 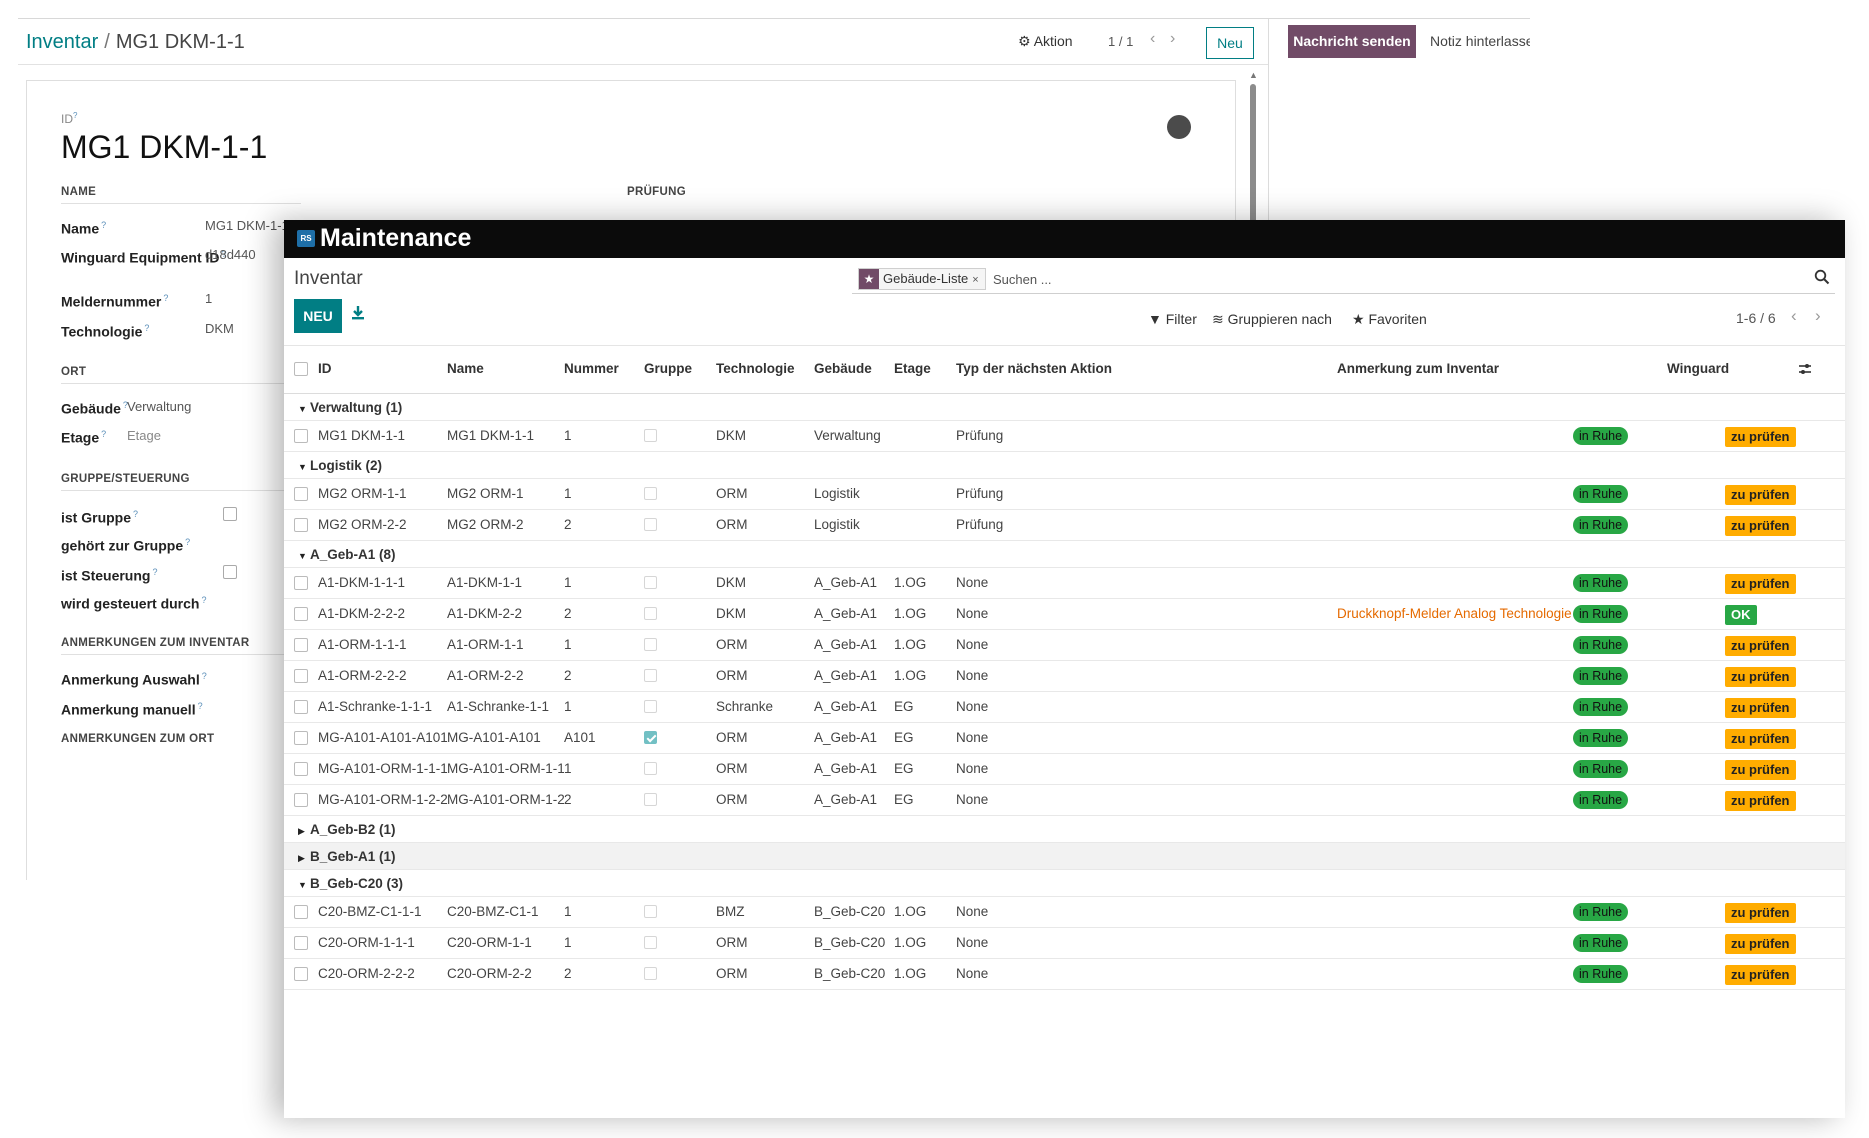 What do you see at coordinates (1230, 43) in the screenshot?
I see `new-record-button: Neu` at bounding box center [1230, 43].